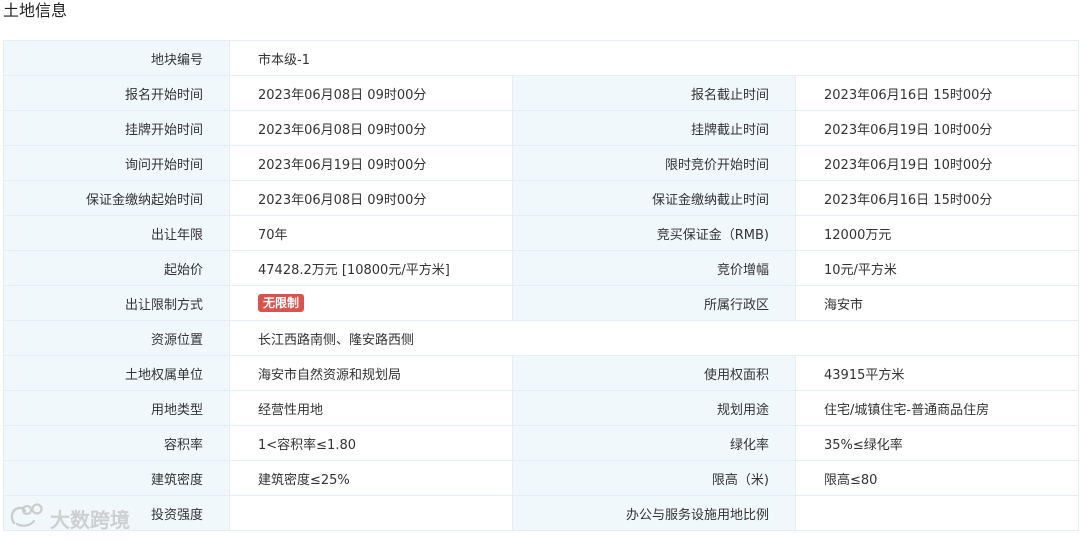 Image resolution: width=1080 pixels, height=540 pixels. I want to click on field-value: 2023年06月19日 09时00分, so click(371, 163).